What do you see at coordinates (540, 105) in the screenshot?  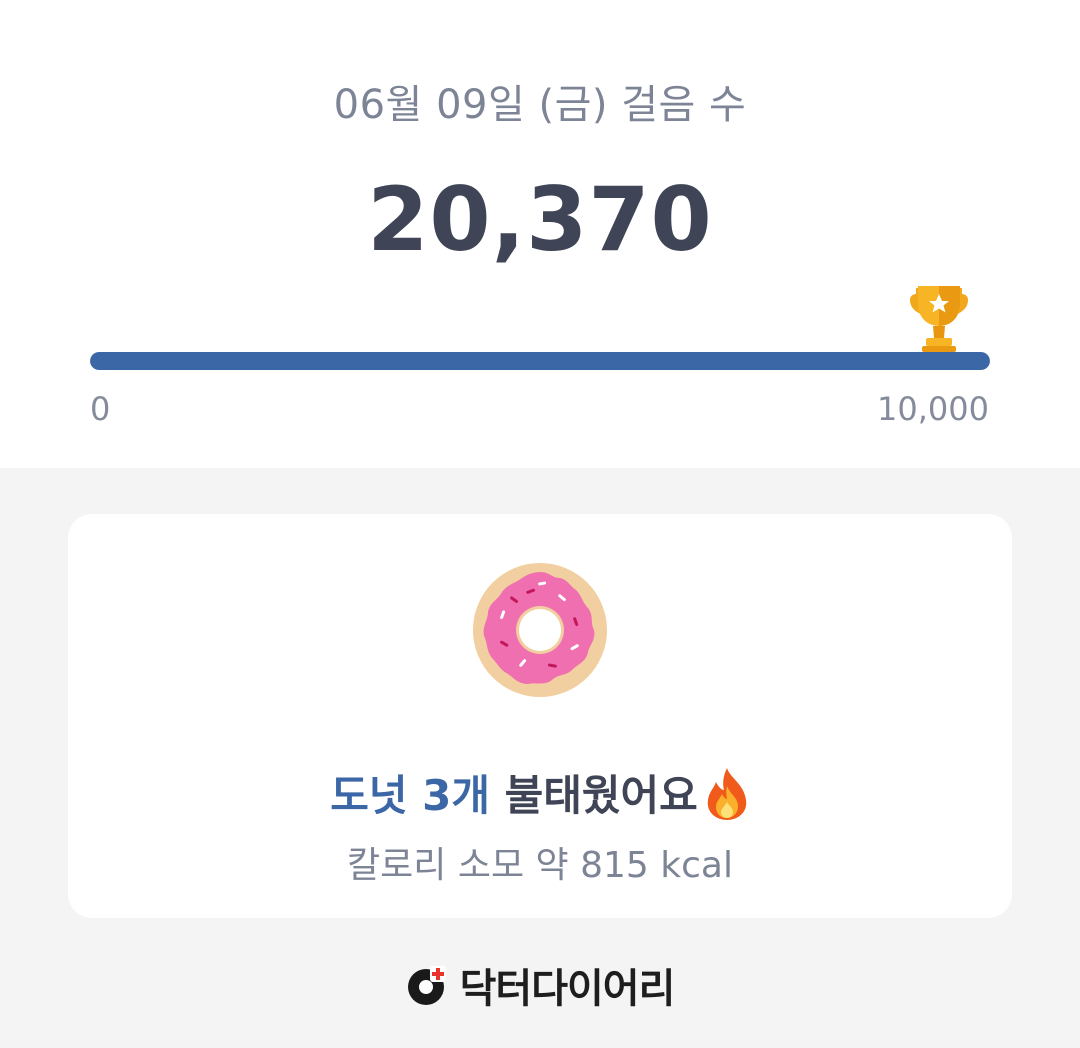 I see `date-title: 06월 09일 (금) 걸음 수` at bounding box center [540, 105].